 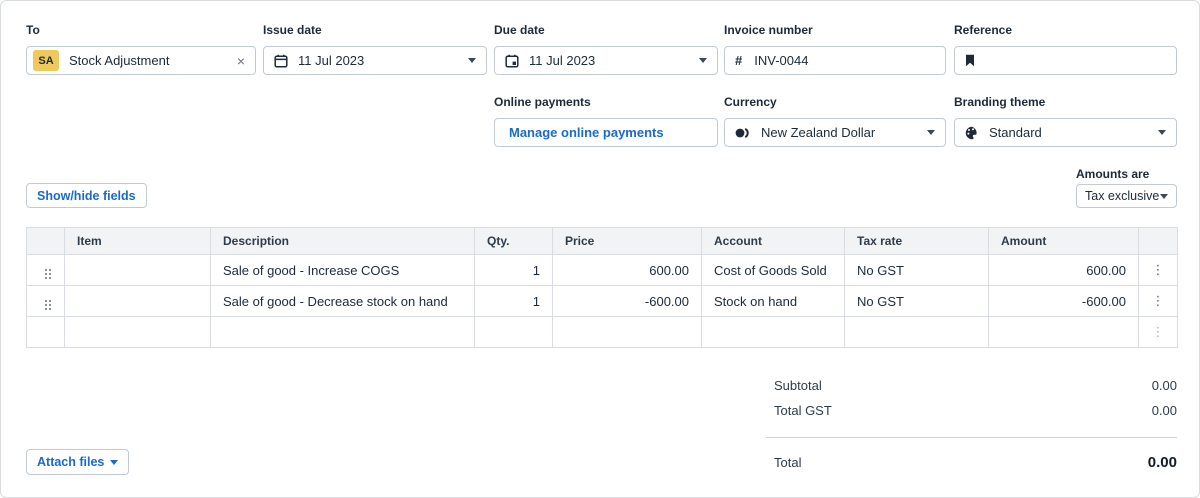 What do you see at coordinates (835, 60) in the screenshot?
I see `invoice-number-input: # INV-0044` at bounding box center [835, 60].